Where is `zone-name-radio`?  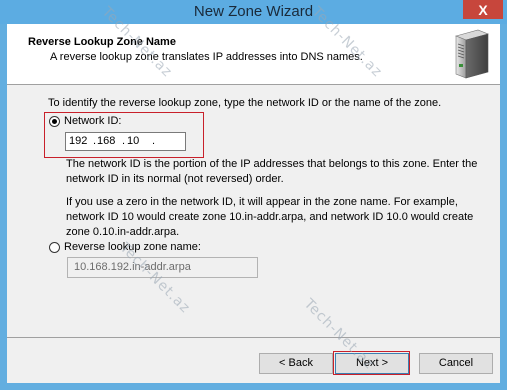
zone-name-radio is located at coordinates (54, 247).